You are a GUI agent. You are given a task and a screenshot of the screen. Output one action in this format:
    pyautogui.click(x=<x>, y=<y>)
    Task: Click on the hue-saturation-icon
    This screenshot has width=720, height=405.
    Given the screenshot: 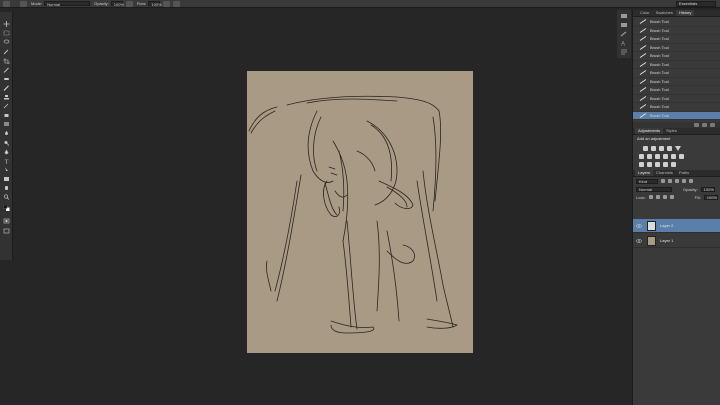 What is the action you would take?
    pyautogui.click(x=641, y=156)
    